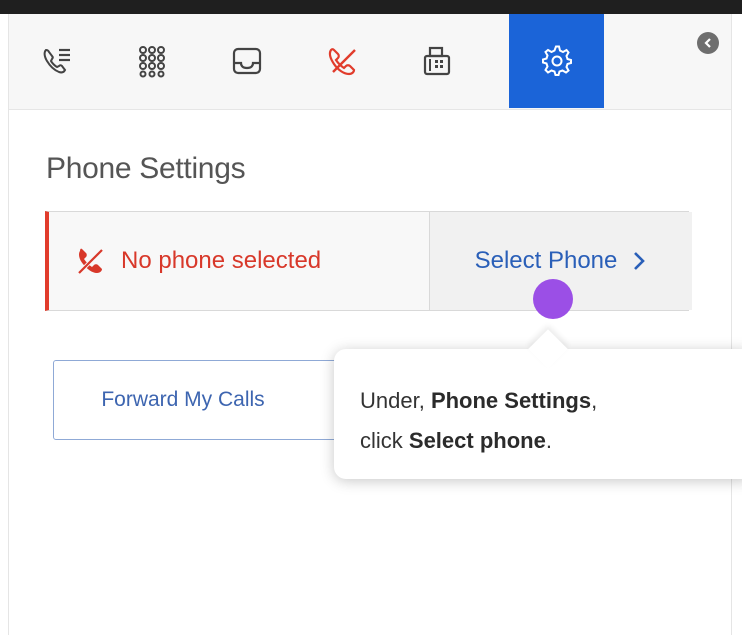  What do you see at coordinates (146, 168) in the screenshot?
I see `page-title: Phone Settings` at bounding box center [146, 168].